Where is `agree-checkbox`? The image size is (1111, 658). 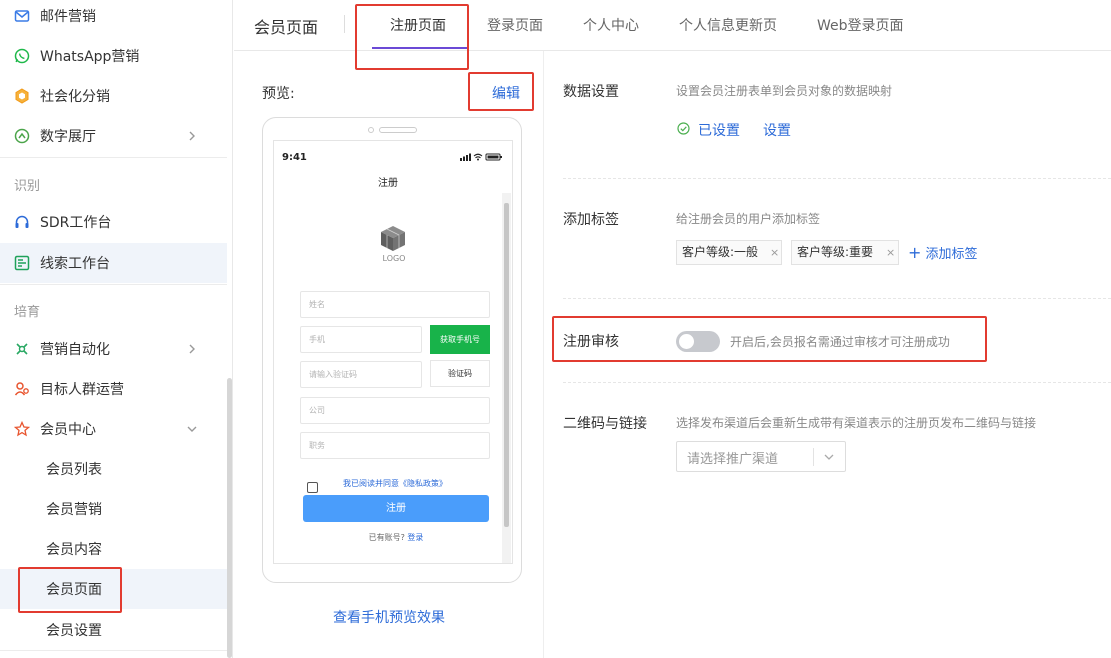
agree-checkbox is located at coordinates (312, 487).